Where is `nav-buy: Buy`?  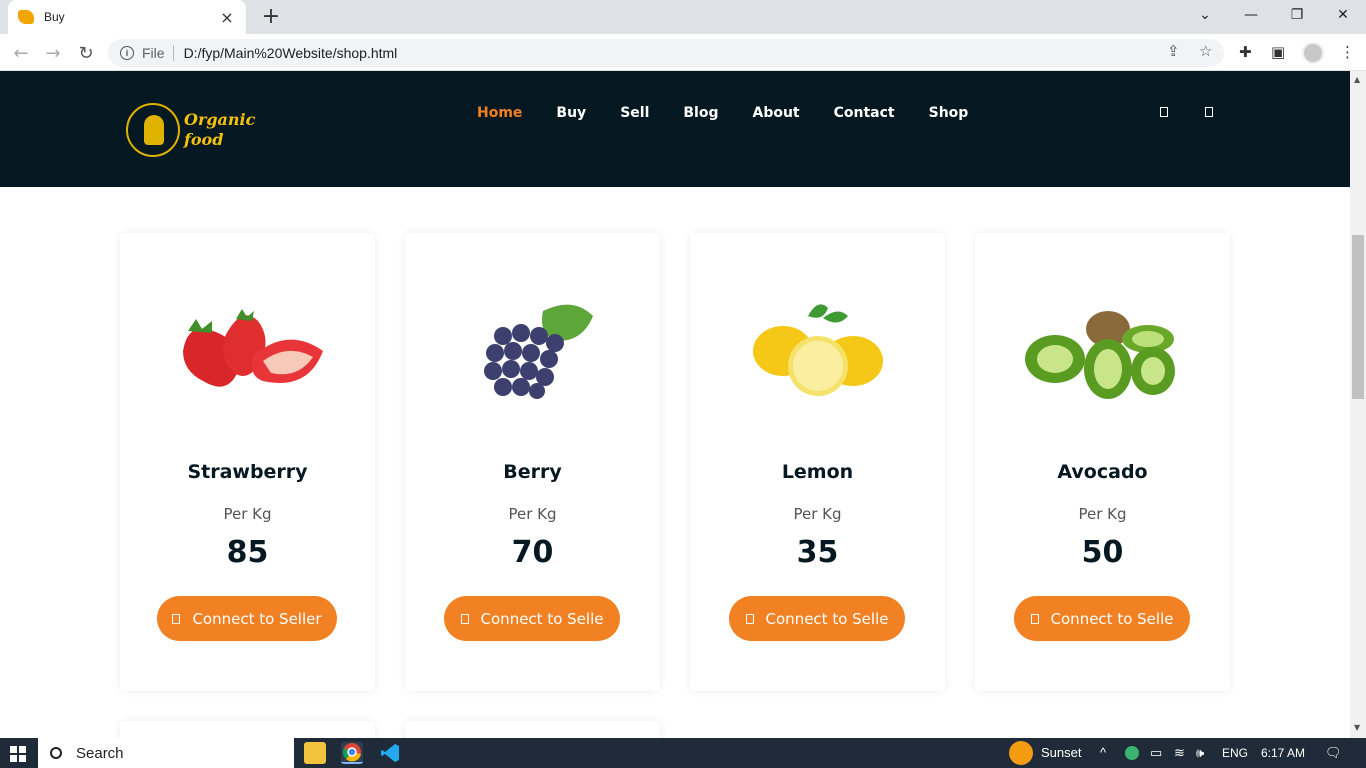
nav-buy: Buy is located at coordinates (571, 113).